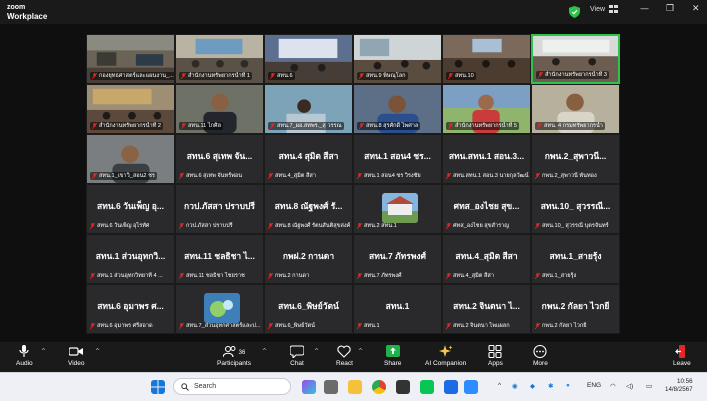 This screenshot has height=401, width=707. What do you see at coordinates (43, 351) in the screenshot?
I see `audio-options-chevron-icon: ^` at bounding box center [43, 351].